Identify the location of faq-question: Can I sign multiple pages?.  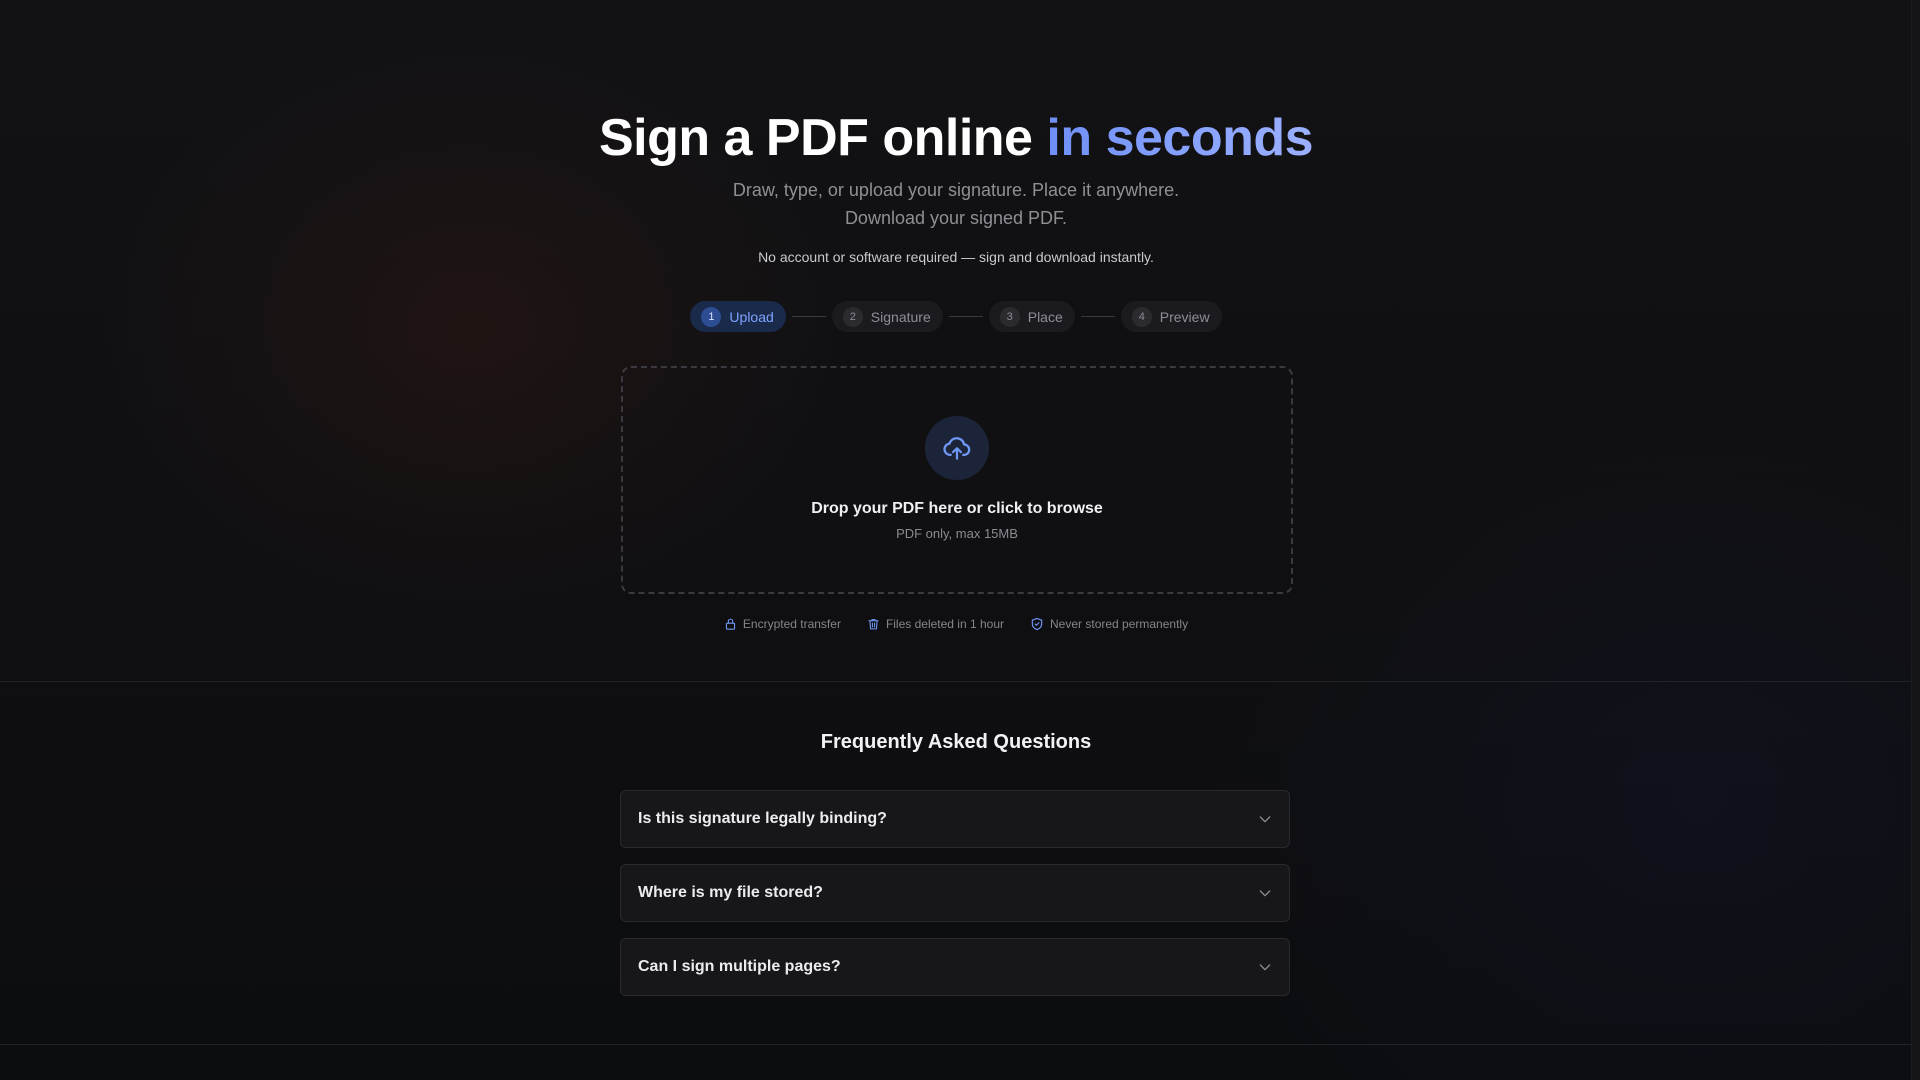
(739, 966).